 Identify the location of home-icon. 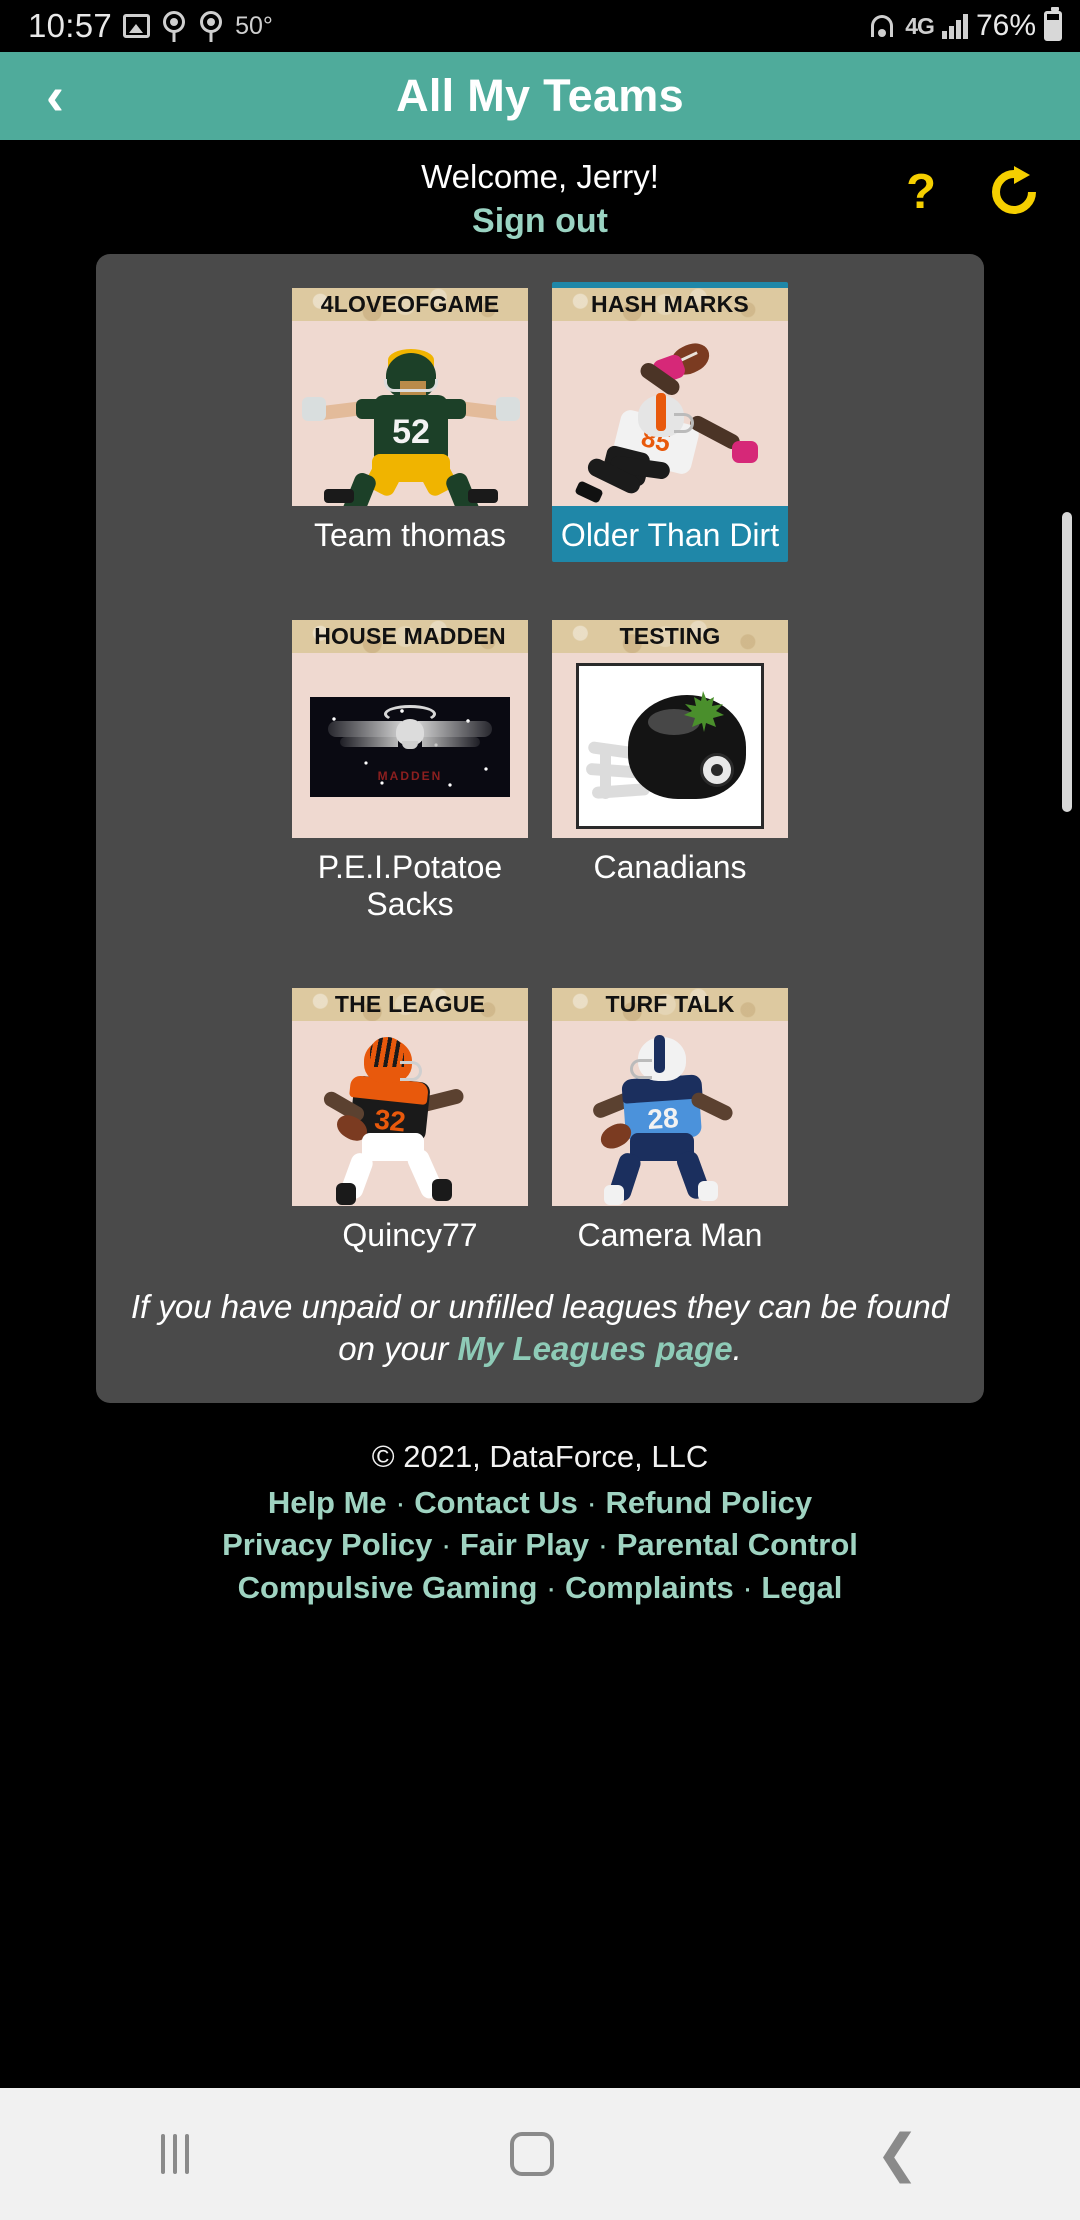
(532, 2154).